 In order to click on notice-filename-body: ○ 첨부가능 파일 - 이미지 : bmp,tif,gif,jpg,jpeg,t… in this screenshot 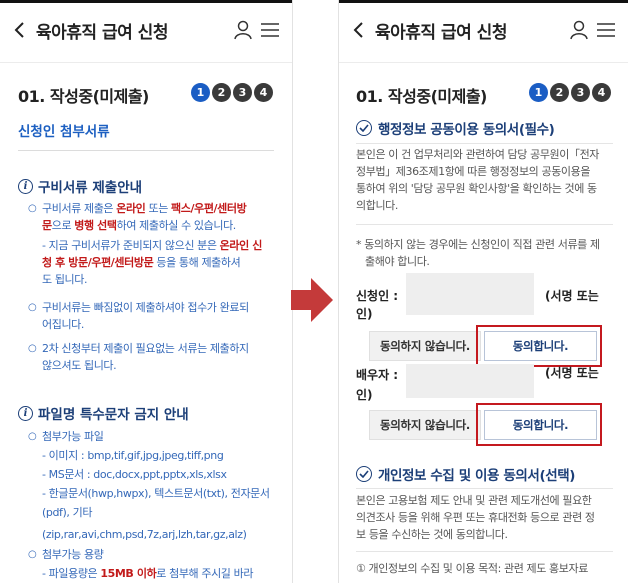, I will do `click(158, 505)`.